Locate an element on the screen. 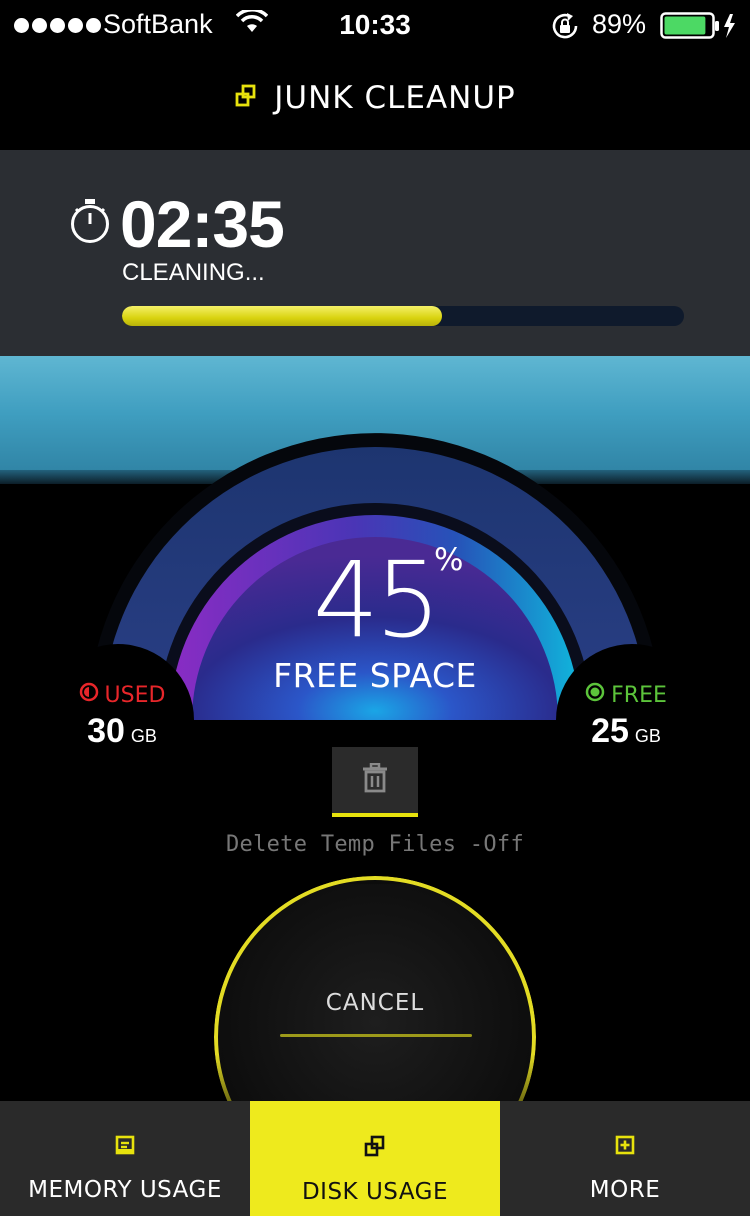 The width and height of the screenshot is (750, 1216). delete-temp-files-label: Delete Temp Files -Off is located at coordinates (375, 844).